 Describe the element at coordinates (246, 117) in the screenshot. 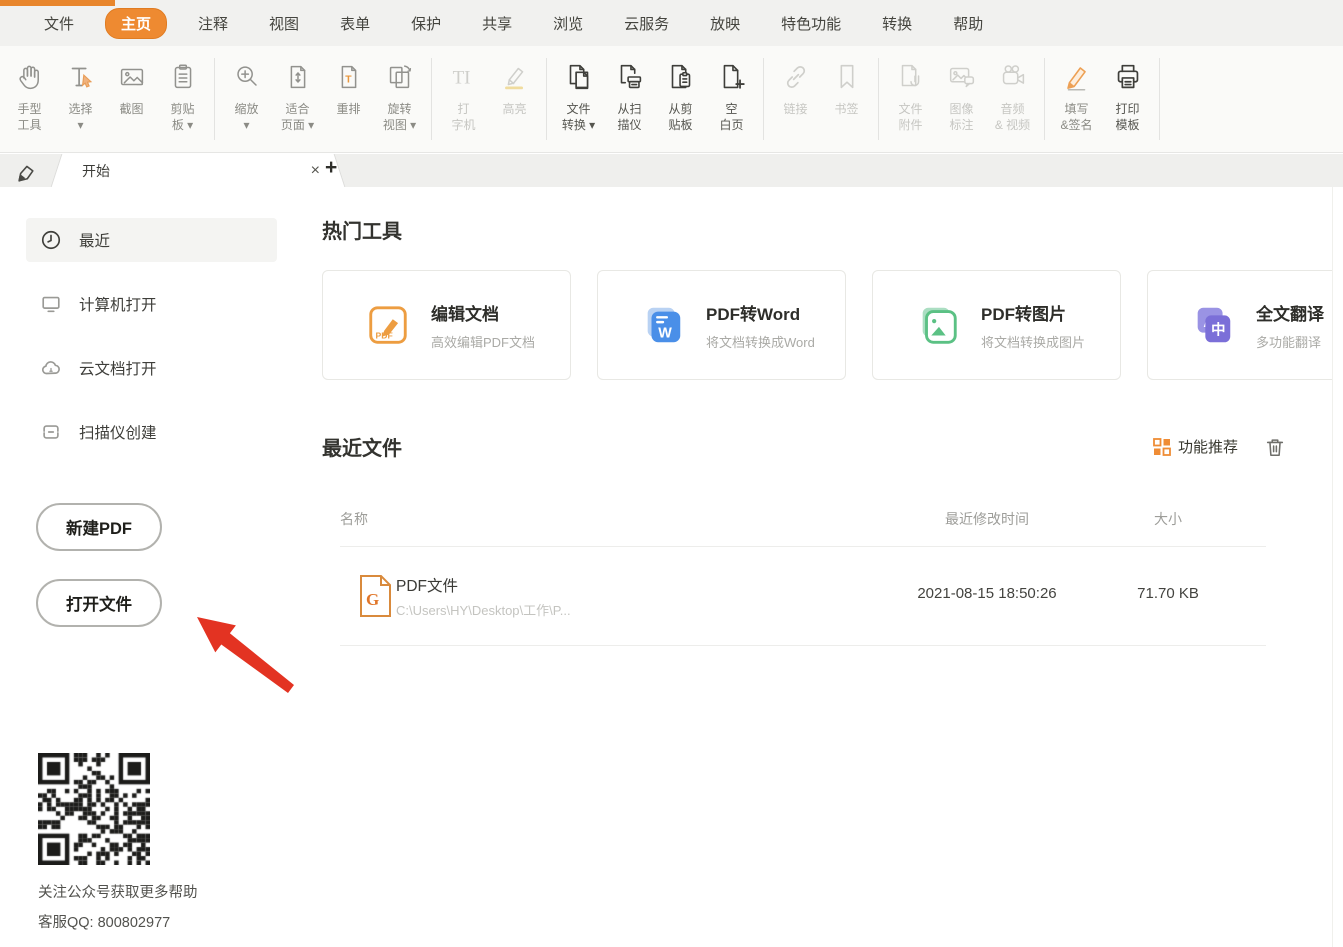

I see `toolbar-item-label: 缩放 ▾` at that location.